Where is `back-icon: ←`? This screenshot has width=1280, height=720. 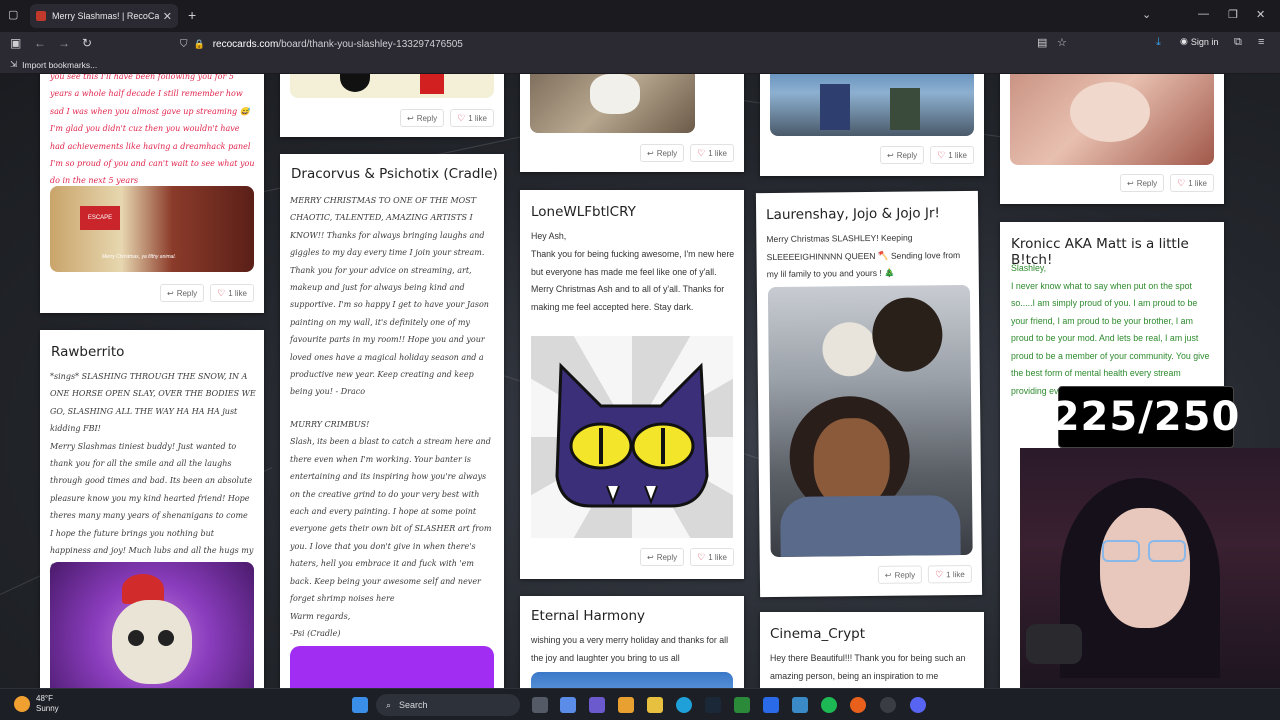 back-icon: ← is located at coordinates (40, 43).